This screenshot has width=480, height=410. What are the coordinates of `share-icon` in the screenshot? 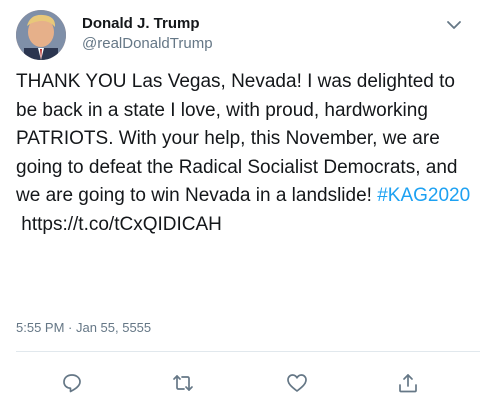 It's located at (408, 383).